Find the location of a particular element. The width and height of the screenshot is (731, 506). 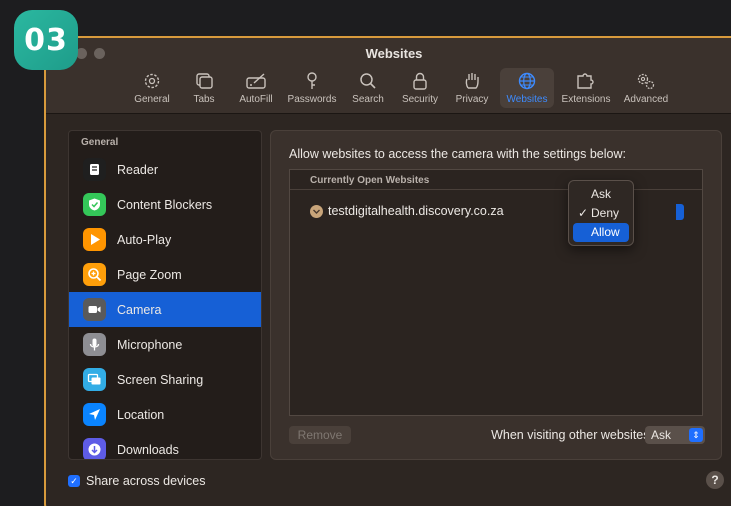

tab-extensions: Extensions is located at coordinates (586, 88).